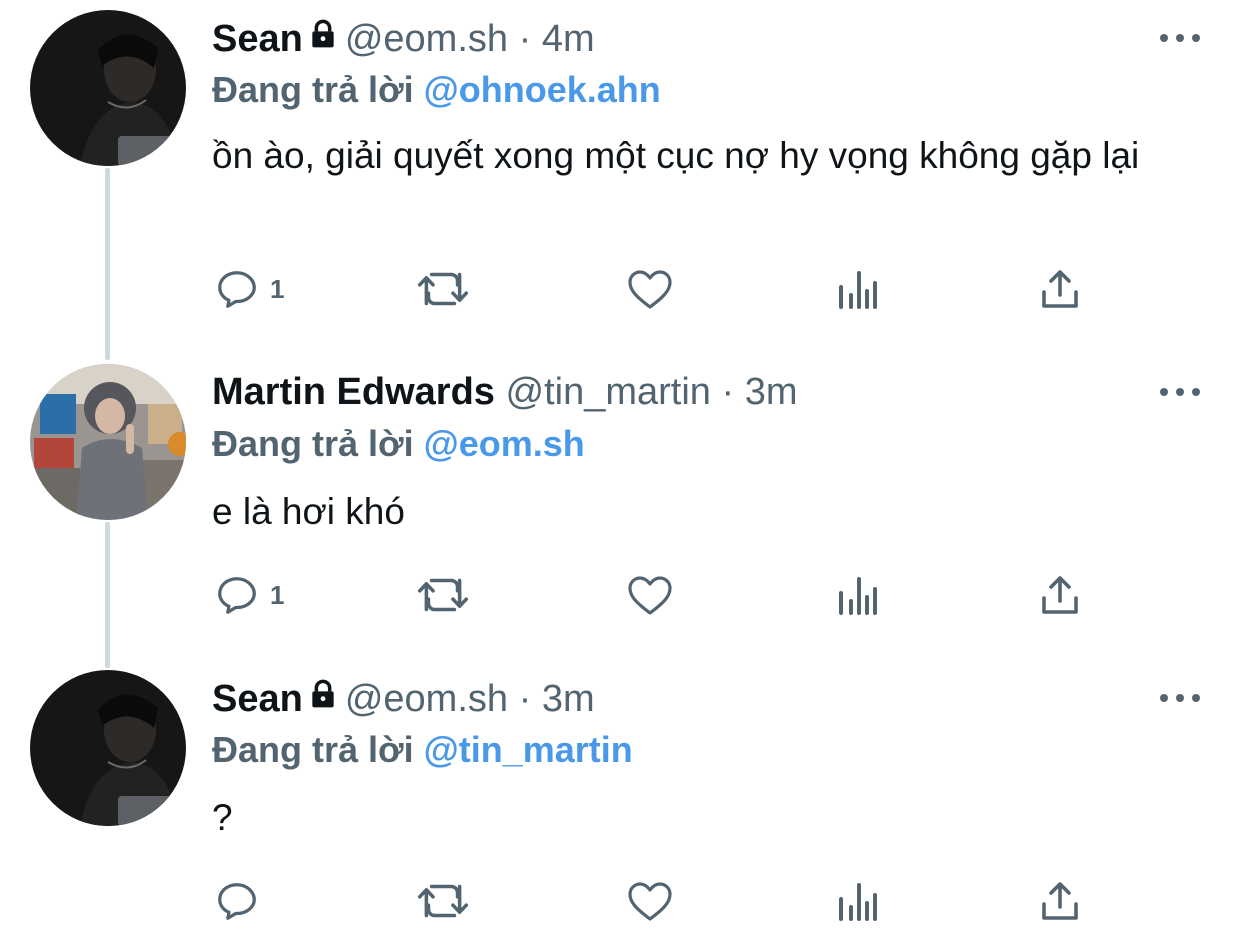  I want to click on replying-to: Đang trả lời @ohnoek.ahn, so click(436, 90).